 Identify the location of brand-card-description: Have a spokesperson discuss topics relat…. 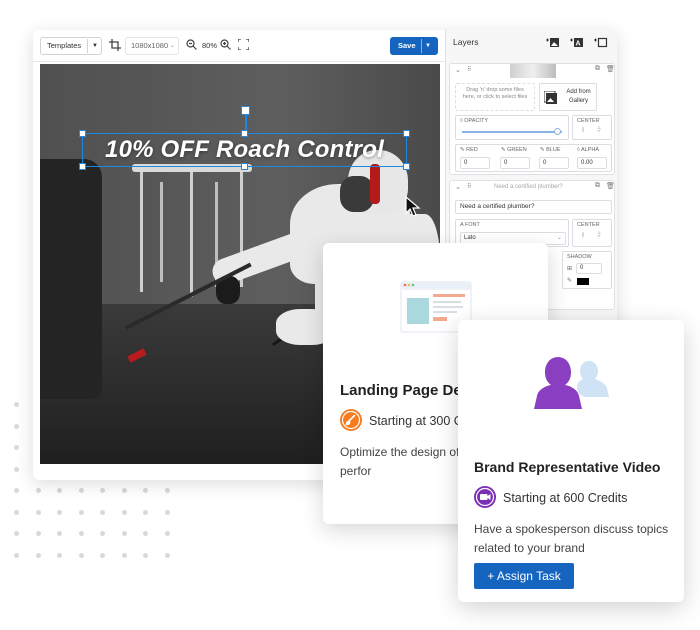
(571, 538).